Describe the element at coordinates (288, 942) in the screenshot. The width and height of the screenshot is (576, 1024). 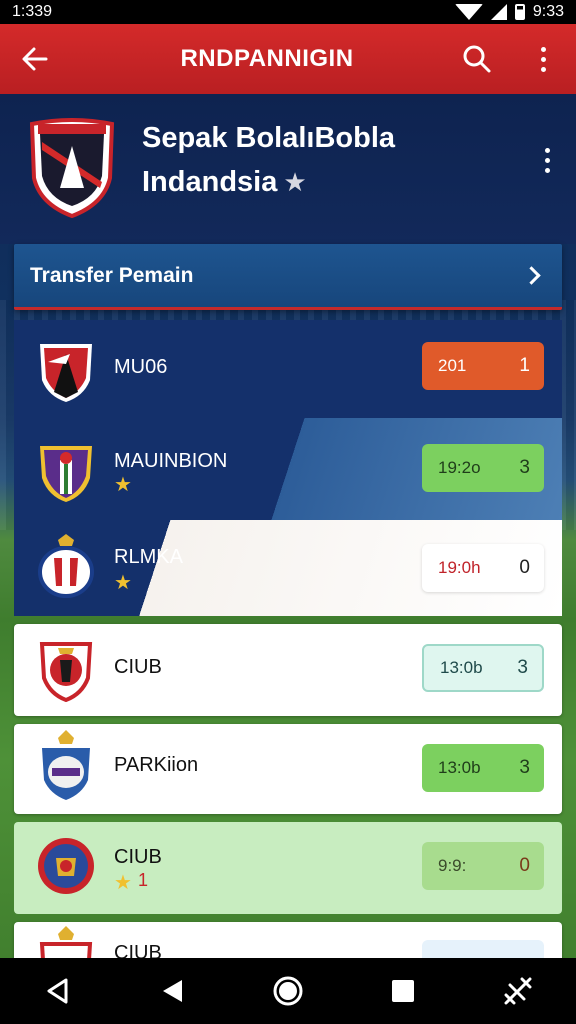
I see `club-row: CIUB` at that location.